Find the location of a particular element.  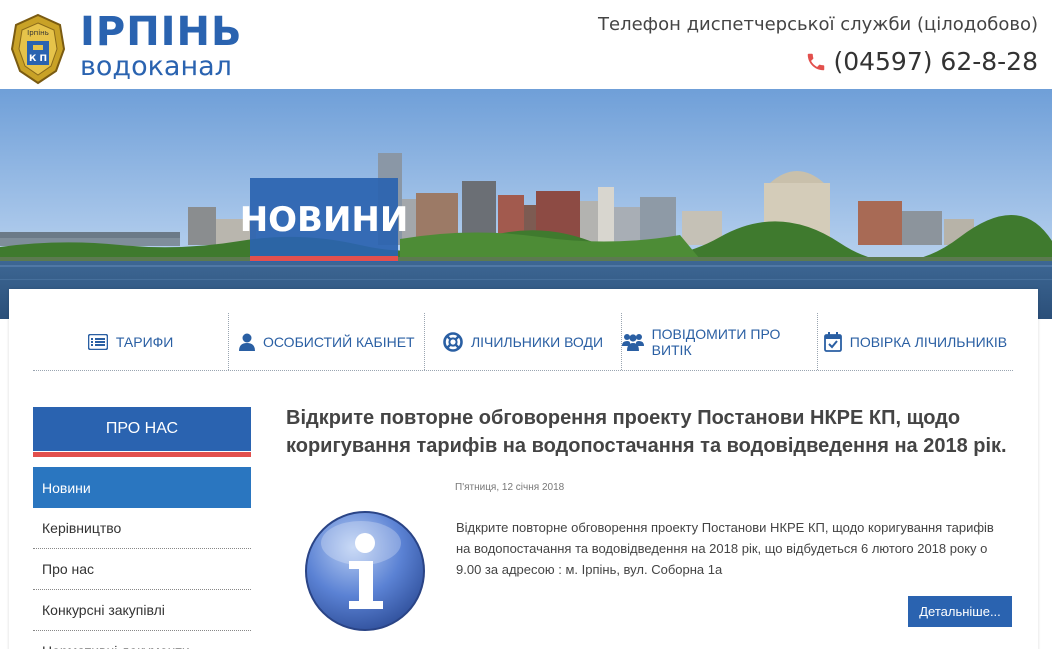

logo-title: ІРПІНЬ is located at coordinates (161, 32).